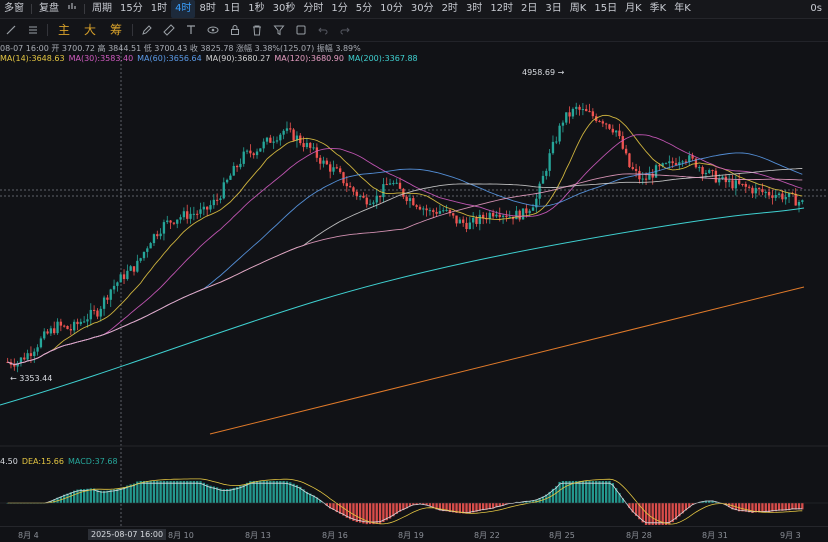  What do you see at coordinates (213, 30) in the screenshot?
I see `eye-icon` at bounding box center [213, 30].